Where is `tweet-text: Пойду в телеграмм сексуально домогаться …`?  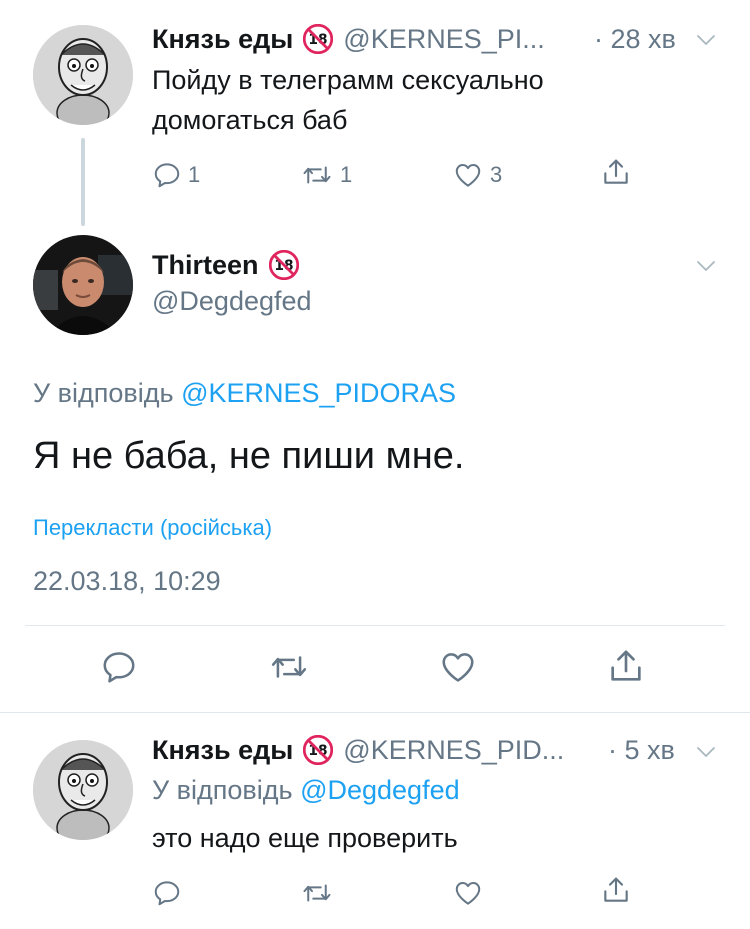
tweet-text: Пойду в телеграмм сексуально домогаться … is located at coordinates (348, 100).